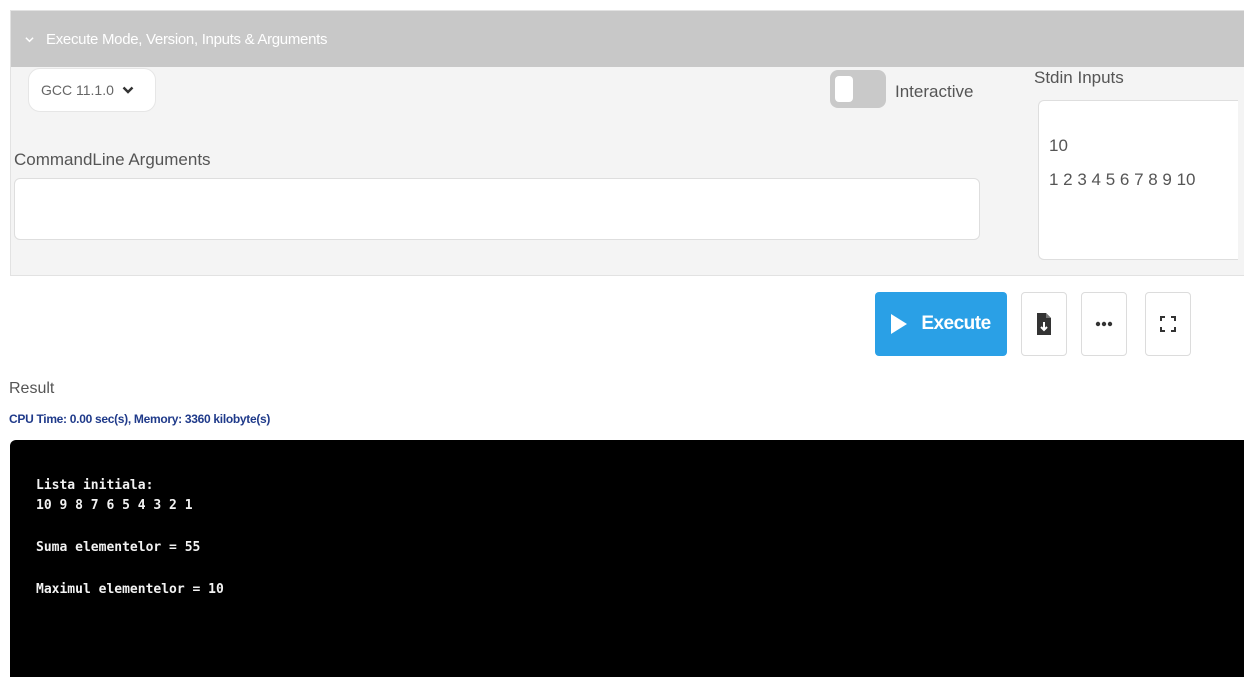 This screenshot has height=677, width=1244. I want to click on file-download-icon, so click(1044, 324).